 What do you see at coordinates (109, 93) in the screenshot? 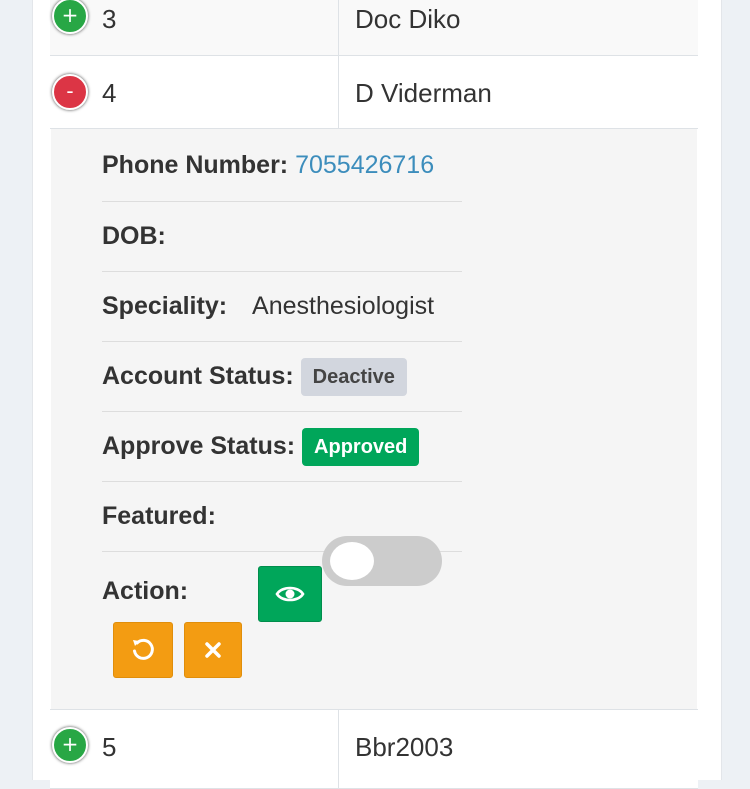
I see `row-id: 4` at bounding box center [109, 93].